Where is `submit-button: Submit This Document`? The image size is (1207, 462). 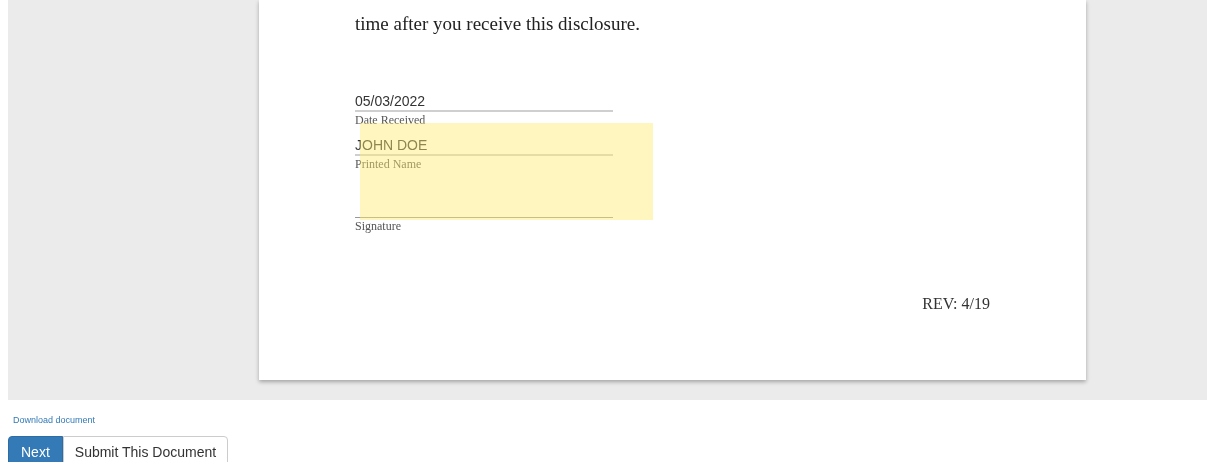 submit-button: Submit This Document is located at coordinates (145, 449).